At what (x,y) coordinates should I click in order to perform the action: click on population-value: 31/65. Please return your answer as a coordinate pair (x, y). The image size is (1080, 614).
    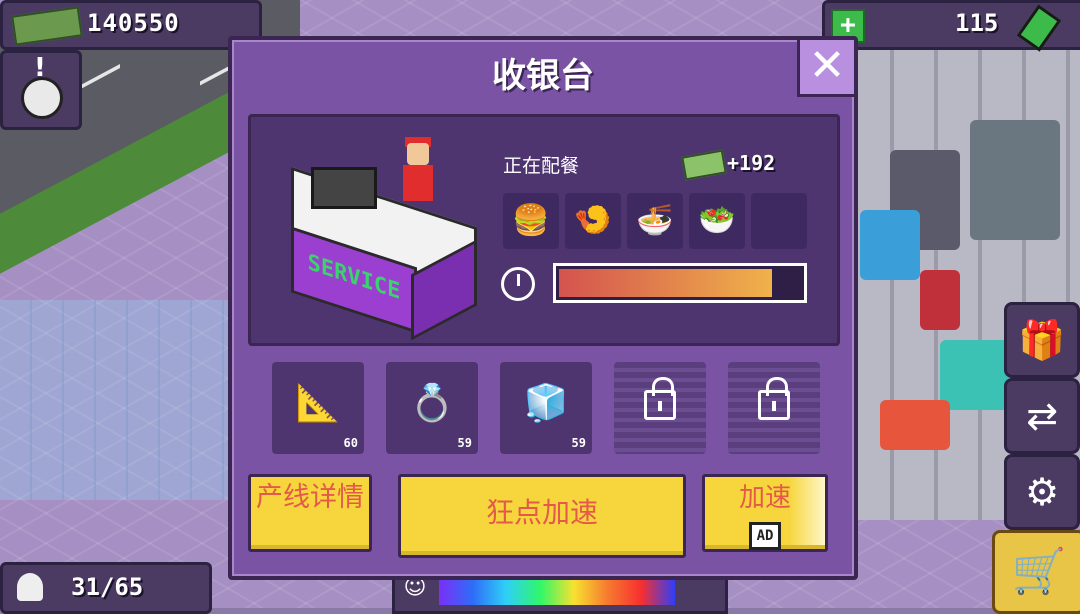
    Looking at the image, I should click on (107, 587).